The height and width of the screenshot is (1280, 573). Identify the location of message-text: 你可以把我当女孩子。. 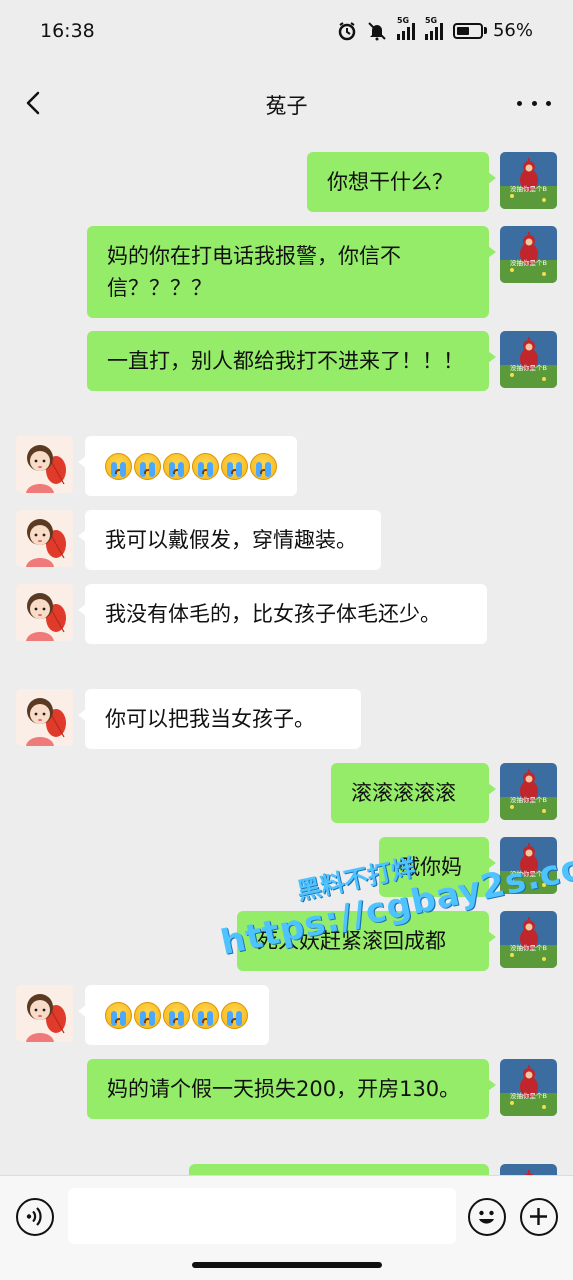
(210, 719).